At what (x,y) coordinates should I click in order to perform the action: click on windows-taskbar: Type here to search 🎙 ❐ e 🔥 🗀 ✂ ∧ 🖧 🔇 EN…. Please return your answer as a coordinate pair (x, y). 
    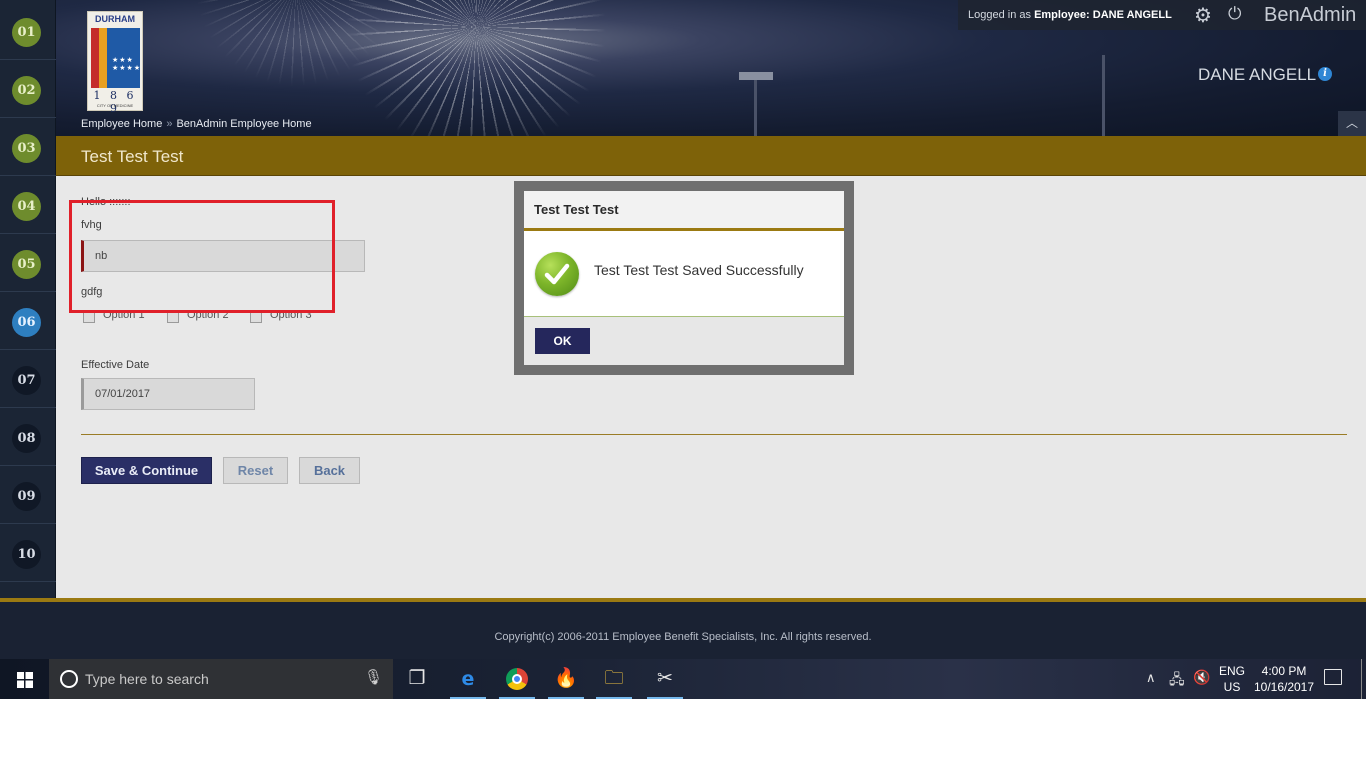
    Looking at the image, I should click on (683, 679).